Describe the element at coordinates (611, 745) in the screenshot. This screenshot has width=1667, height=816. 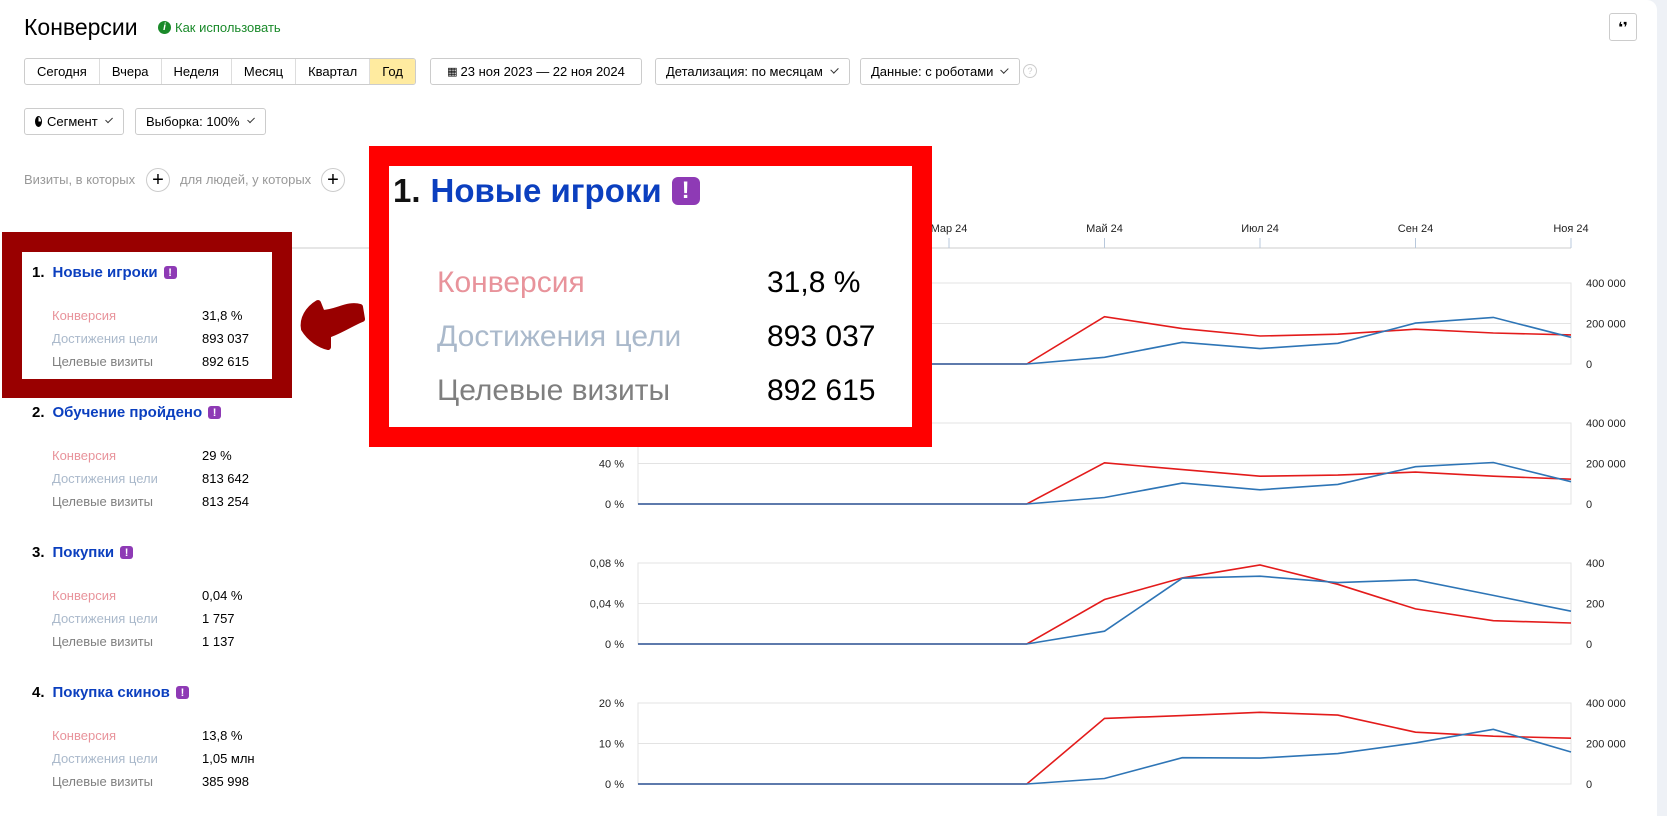
I see `left-axis-label: 10 %` at that location.